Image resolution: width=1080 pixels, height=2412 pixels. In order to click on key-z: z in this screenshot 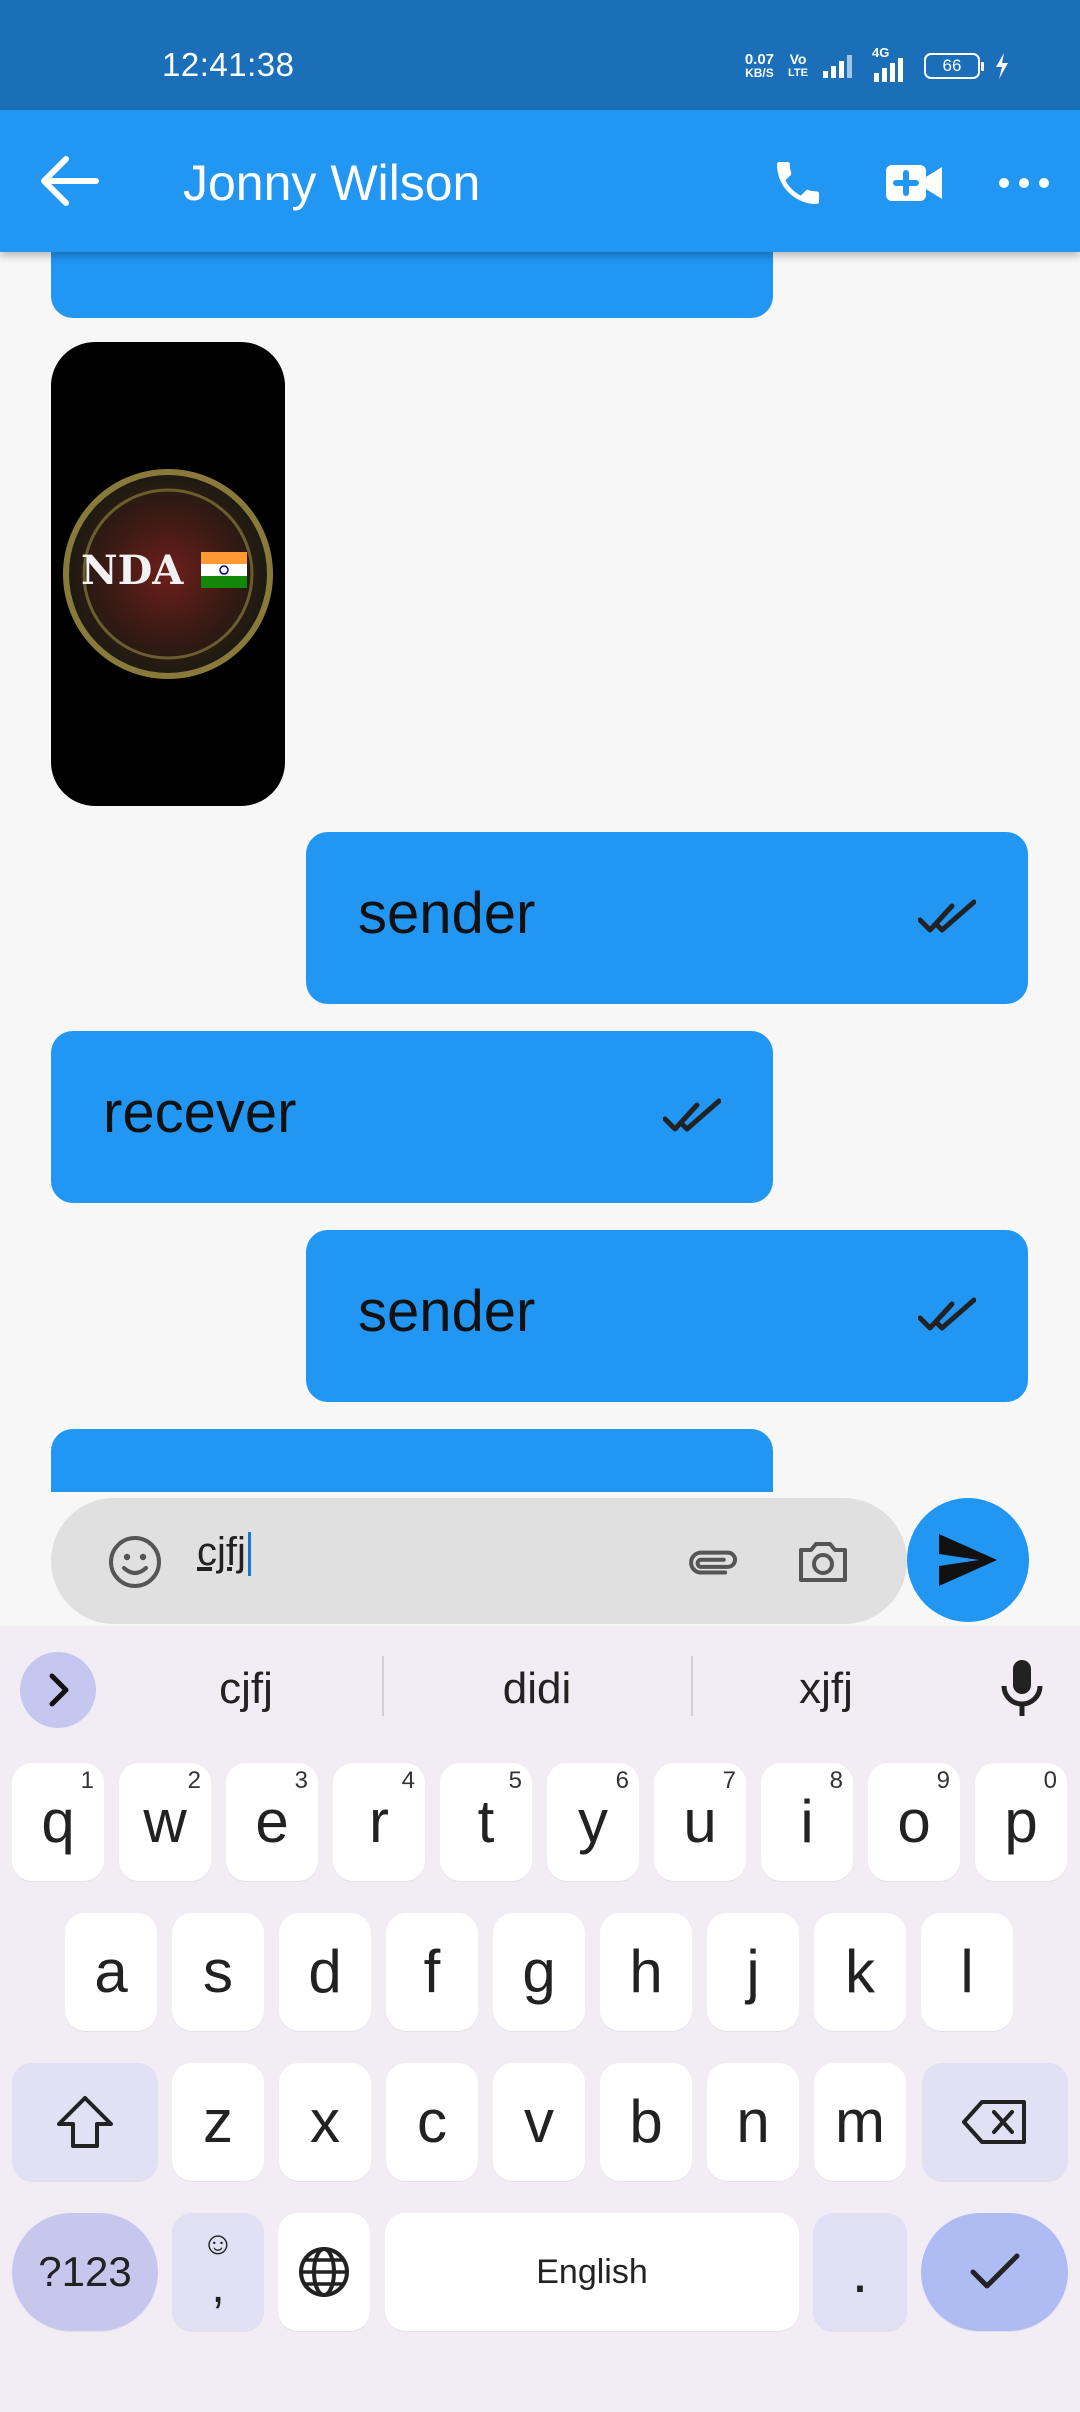, I will do `click(218, 2122)`.